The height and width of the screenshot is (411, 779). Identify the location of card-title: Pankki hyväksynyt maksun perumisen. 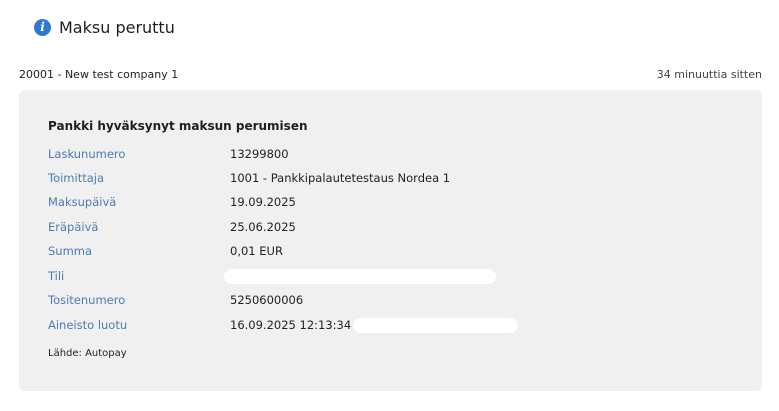
(178, 126).